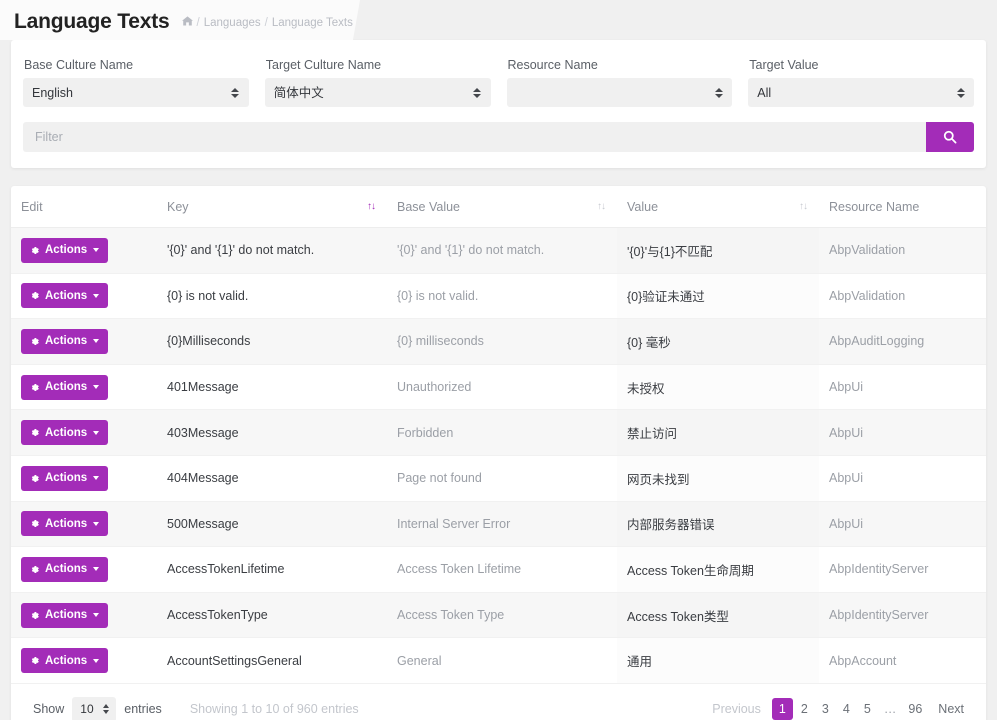  Describe the element at coordinates (718, 387) in the screenshot. I see `cell-value: 未授权` at that location.